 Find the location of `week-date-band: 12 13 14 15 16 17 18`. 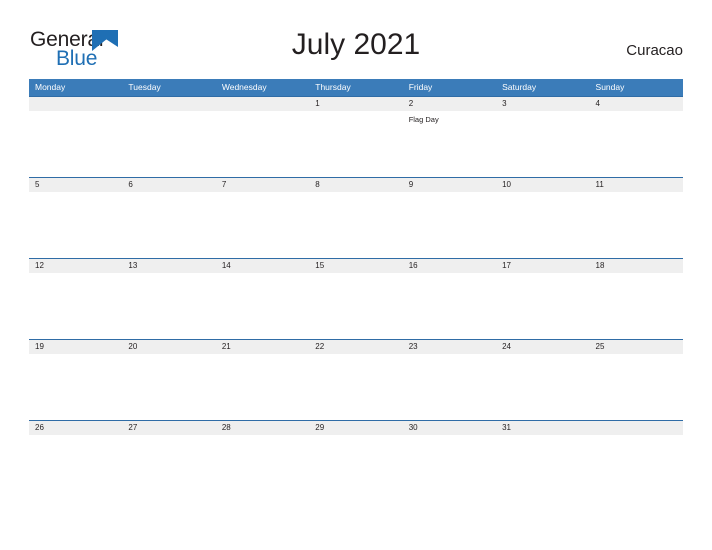

week-date-band: 12 13 14 15 16 17 18 is located at coordinates (356, 265).